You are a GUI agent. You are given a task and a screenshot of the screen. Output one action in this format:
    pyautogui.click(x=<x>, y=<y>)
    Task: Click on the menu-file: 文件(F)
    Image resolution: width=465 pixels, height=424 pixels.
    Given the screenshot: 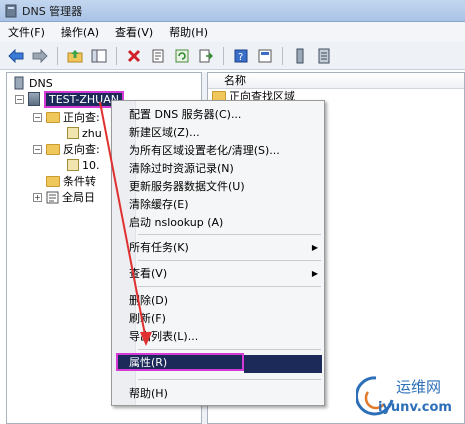 What is the action you would take?
    pyautogui.click(x=26, y=32)
    